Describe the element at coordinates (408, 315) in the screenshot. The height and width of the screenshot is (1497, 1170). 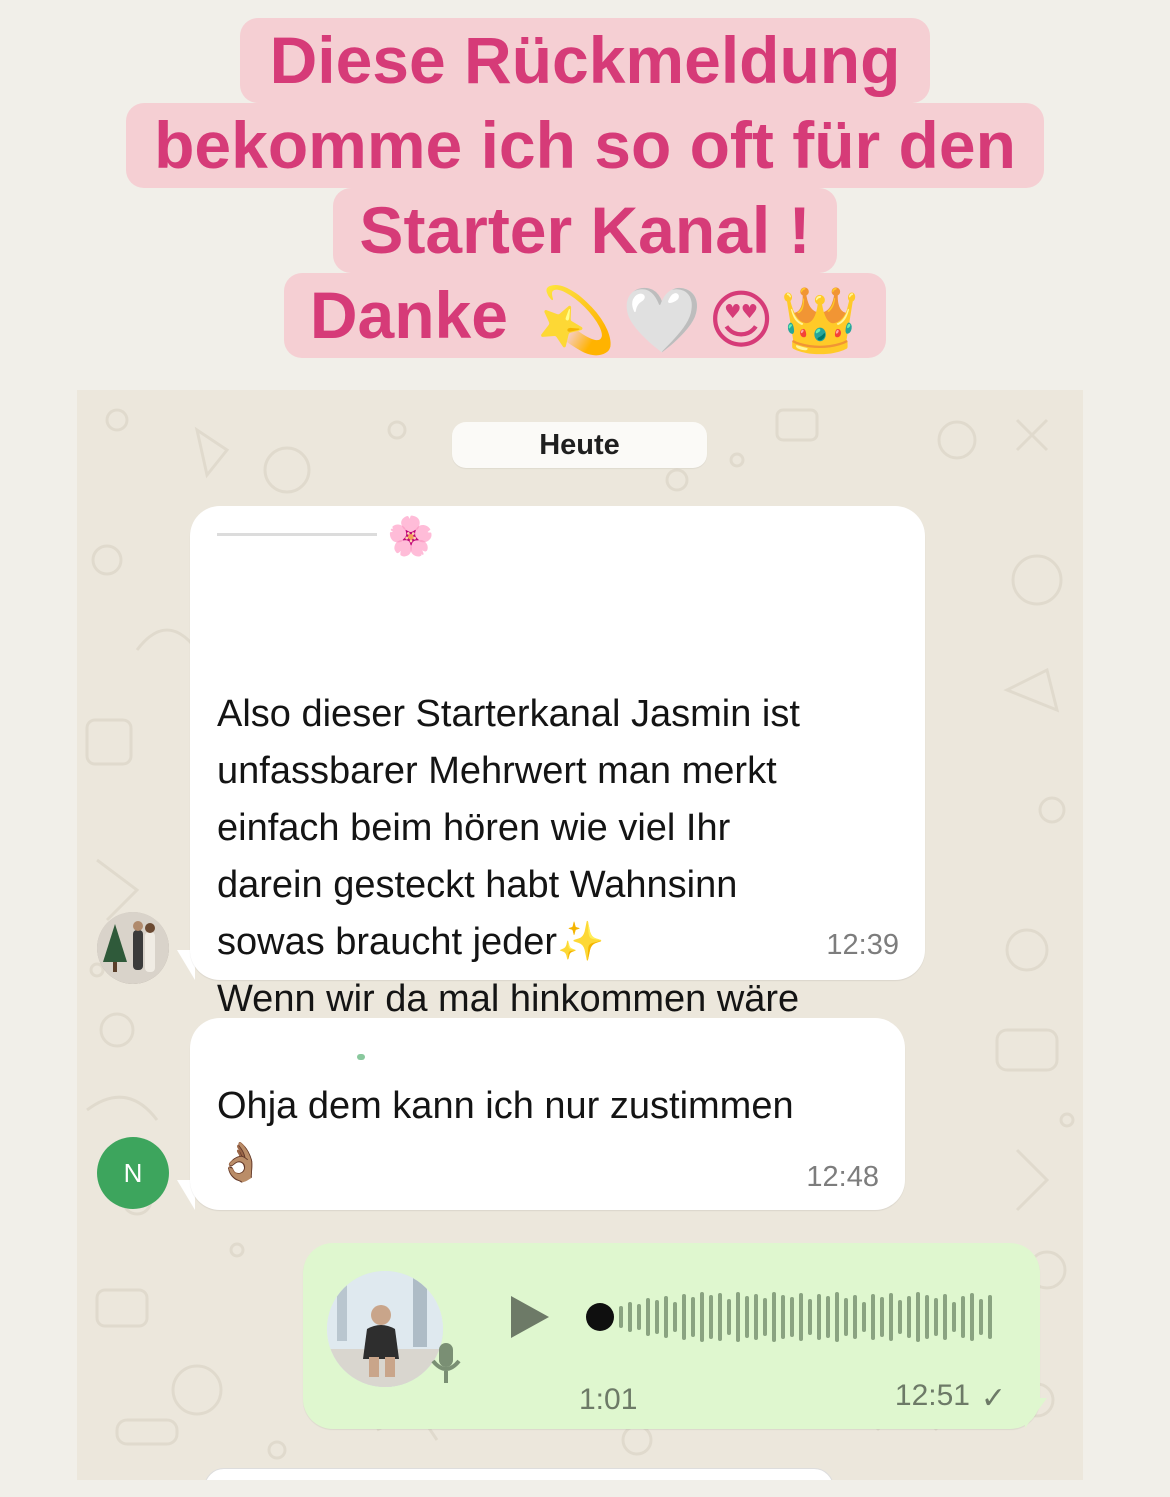
I see `headline-danke: Danke` at that location.